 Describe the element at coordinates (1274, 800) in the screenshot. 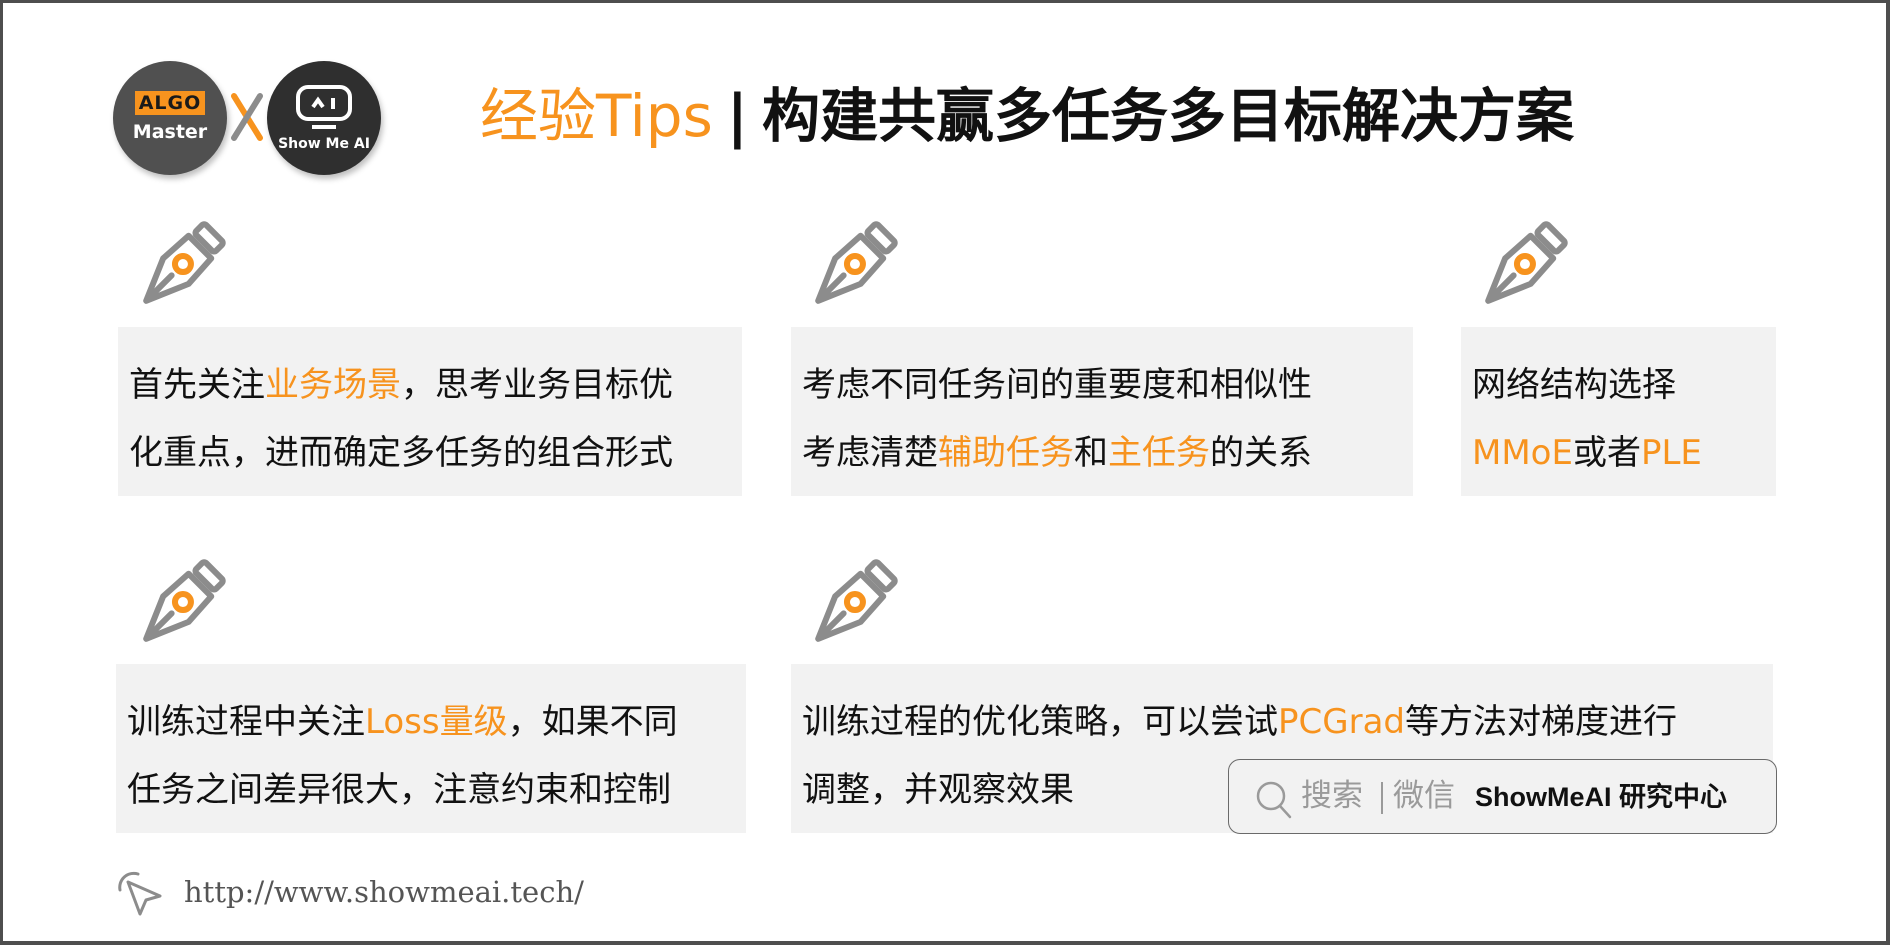

I see `search-icon` at that location.